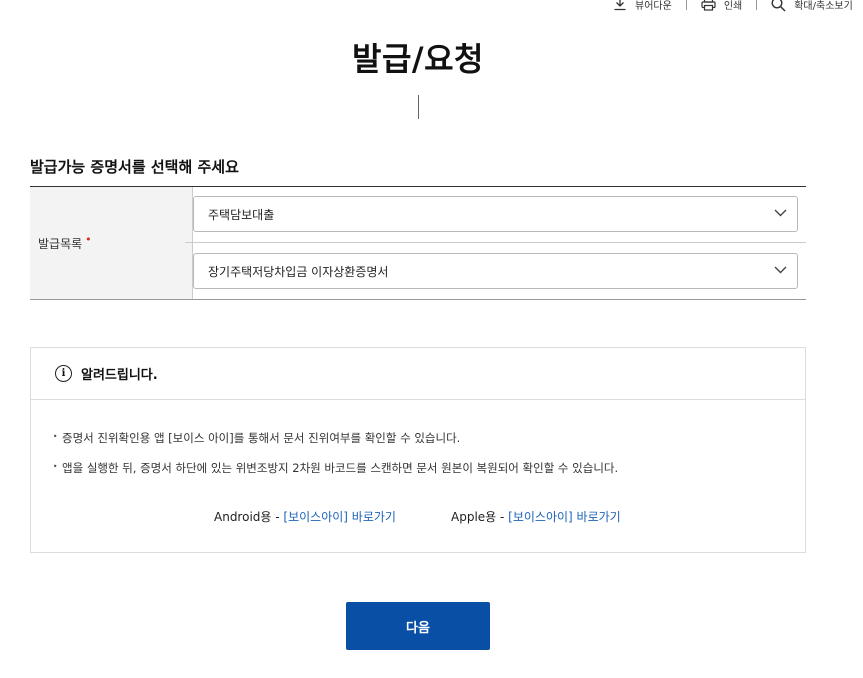 This screenshot has height=678, width=863. I want to click on section-title: 발급가능 증명서를 선택해 주세요, so click(134, 167).